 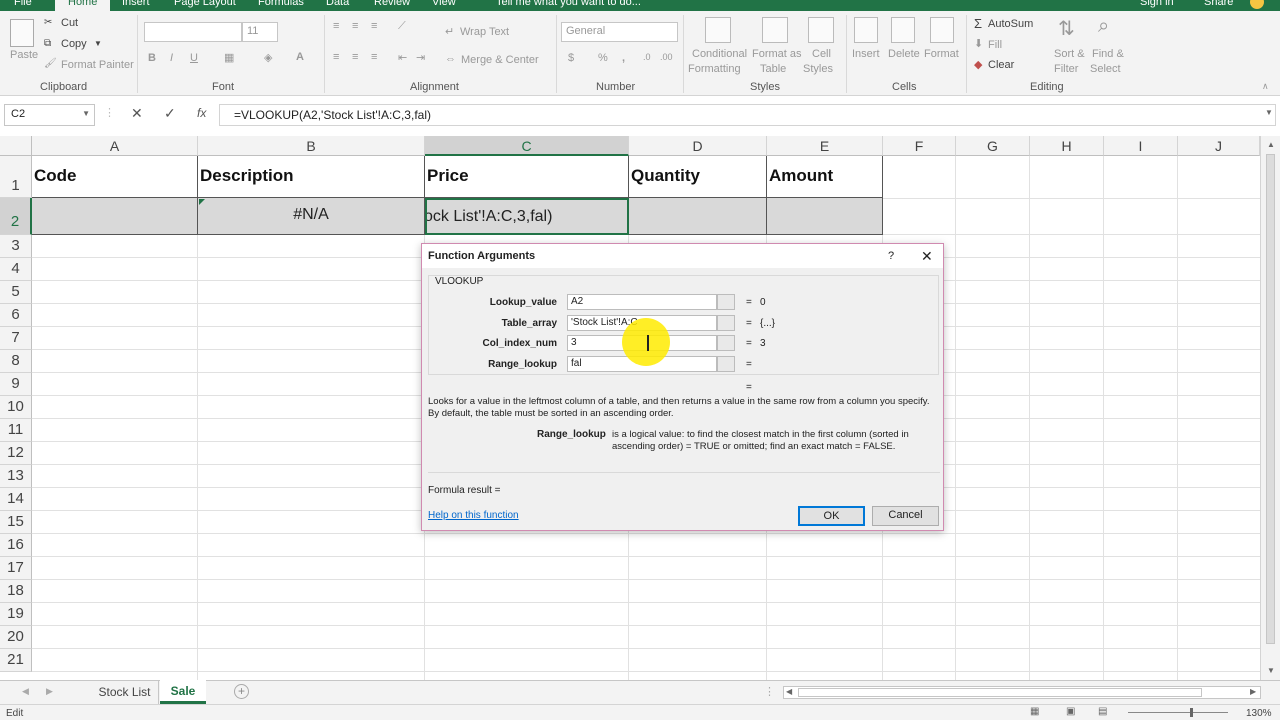 I want to click on sort-filter-button: Sort &, so click(x=1069, y=54).